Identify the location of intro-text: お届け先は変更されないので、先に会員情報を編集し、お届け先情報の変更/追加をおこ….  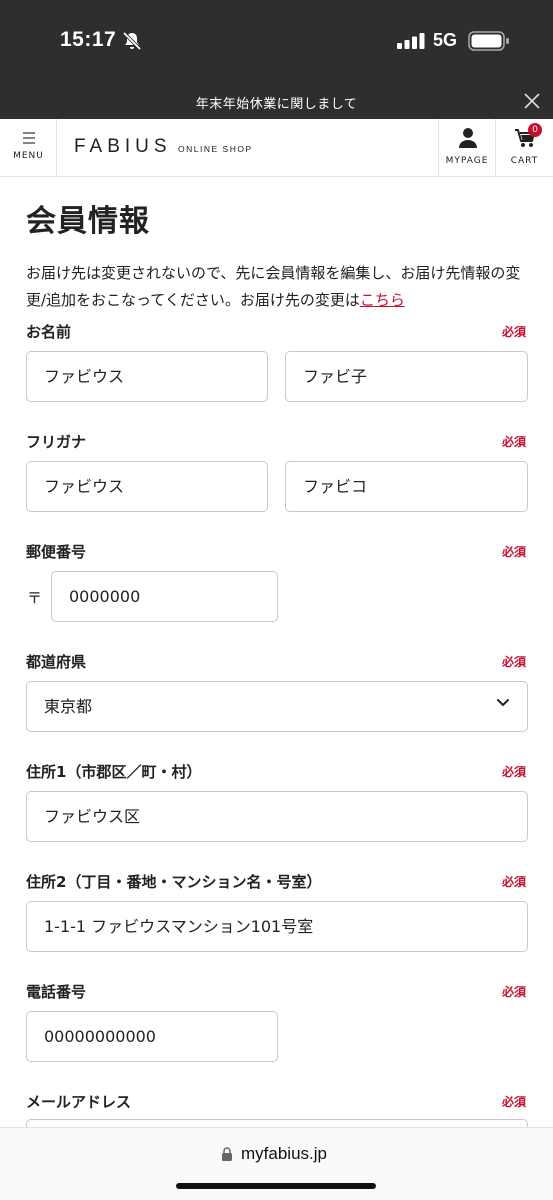
(278, 287).